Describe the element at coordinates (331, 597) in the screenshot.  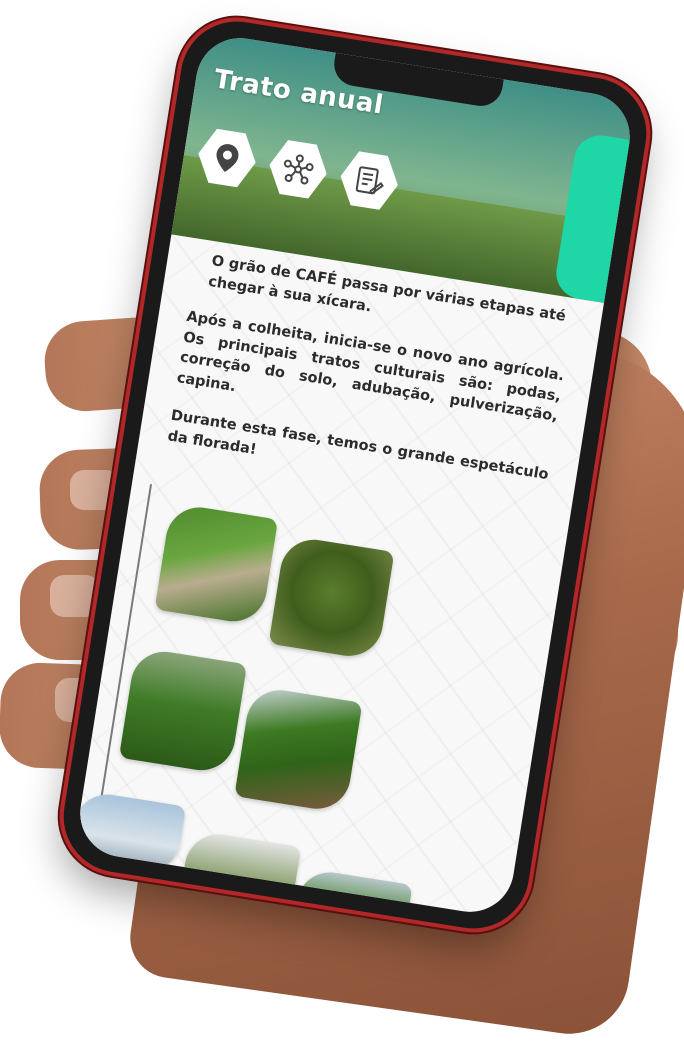
I see `photo-coffee-tree-pruning` at that location.